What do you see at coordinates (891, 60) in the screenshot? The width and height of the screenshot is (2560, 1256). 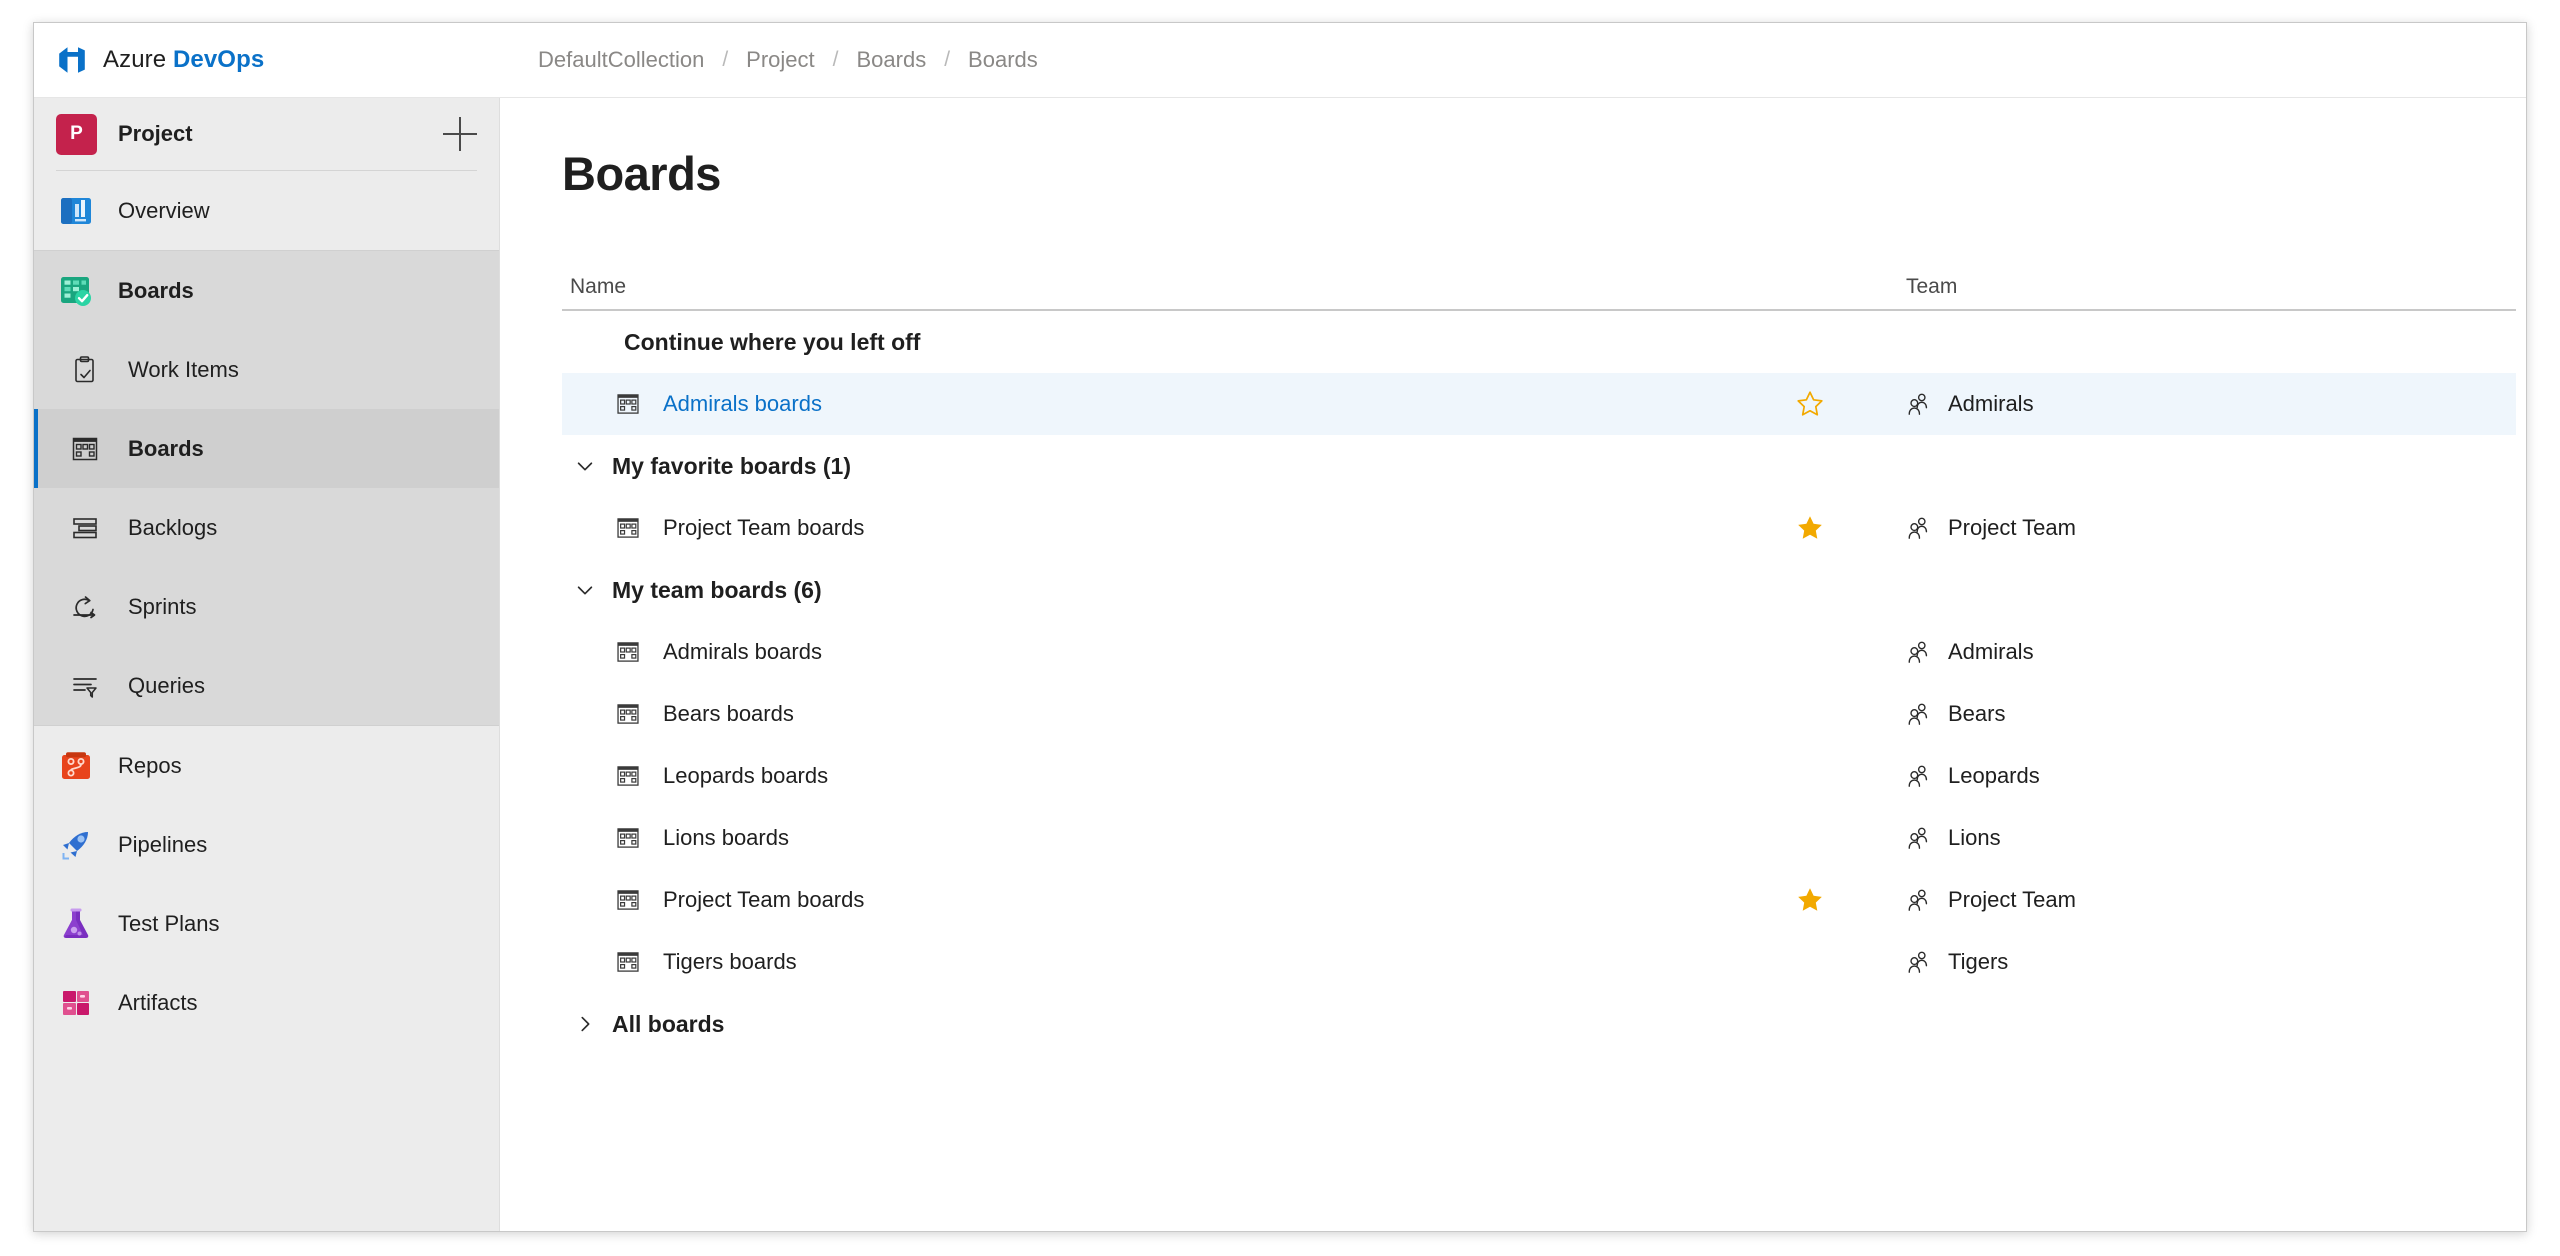 I see `breadcrumb-item-boards-hub: Boards` at bounding box center [891, 60].